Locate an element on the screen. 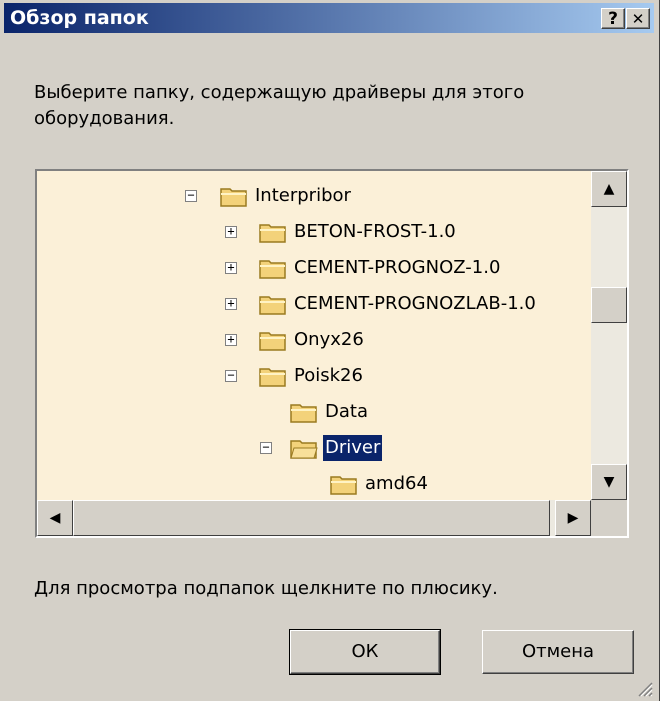  tree-item-data: Data is located at coordinates (314, 413).